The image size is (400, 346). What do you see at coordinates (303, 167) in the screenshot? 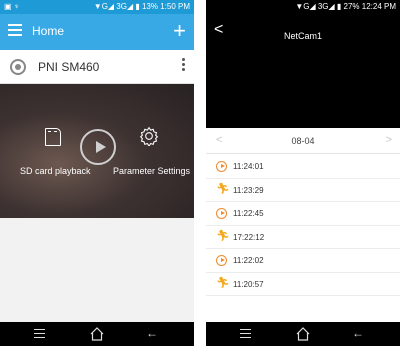
I see `event-row: 11:24:01` at bounding box center [303, 167].